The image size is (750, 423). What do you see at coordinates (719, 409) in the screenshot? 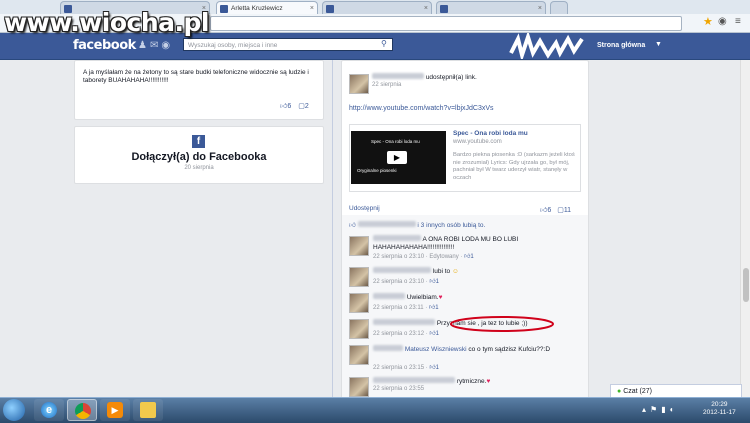
I see `system-clock: 20:29 2012-11-17` at bounding box center [719, 409].